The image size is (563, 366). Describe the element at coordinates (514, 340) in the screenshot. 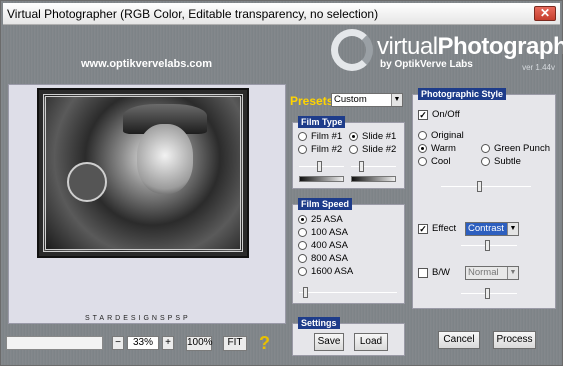

I see `process-button: Process` at that location.